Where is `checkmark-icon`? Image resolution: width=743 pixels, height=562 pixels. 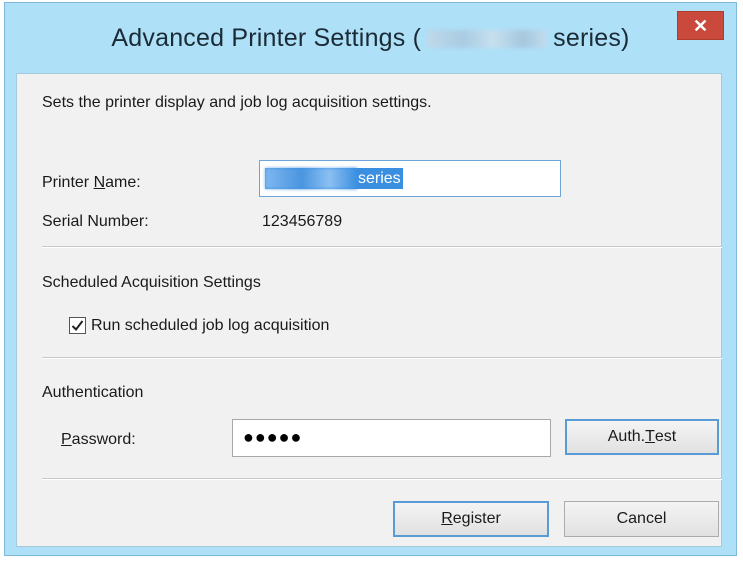 checkmark-icon is located at coordinates (77, 326).